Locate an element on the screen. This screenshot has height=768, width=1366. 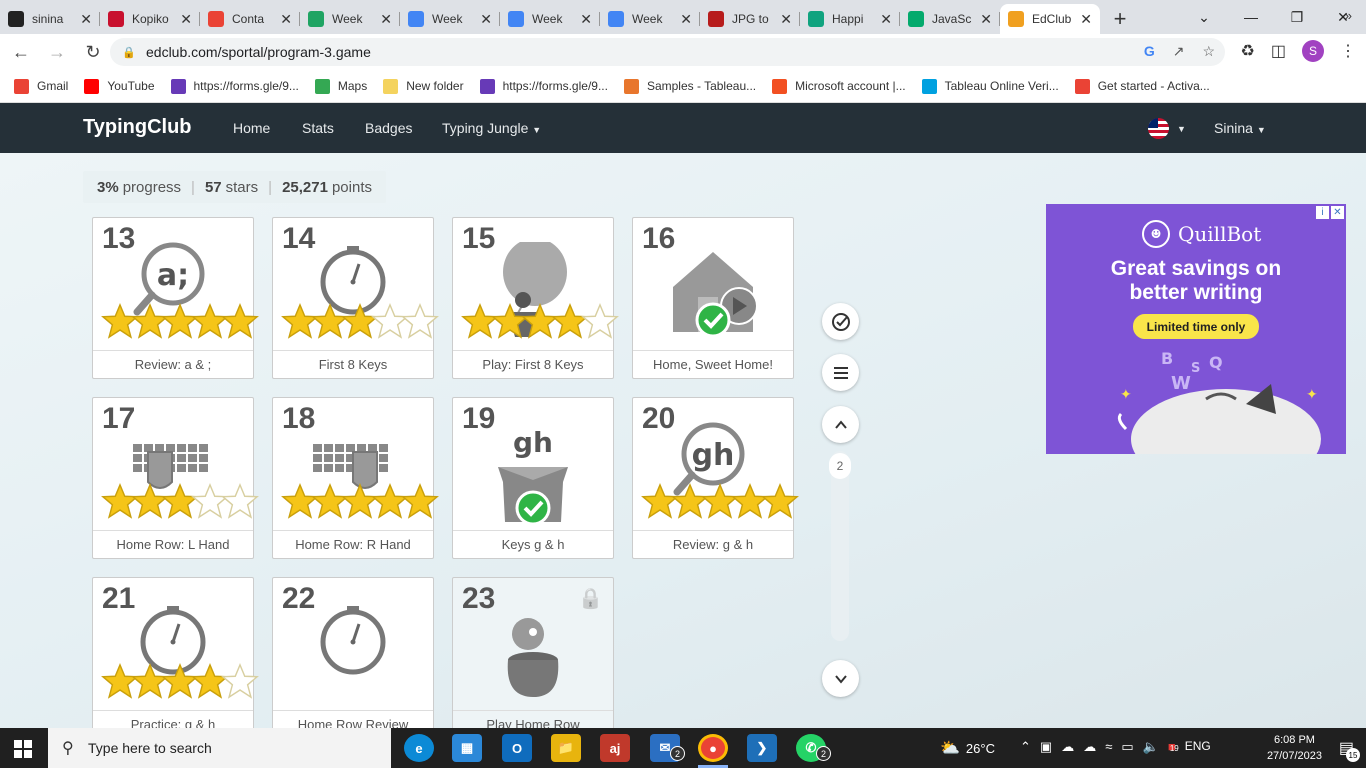
taskbar-search: ⚲ Type here to search is located at coordinates (219, 748).